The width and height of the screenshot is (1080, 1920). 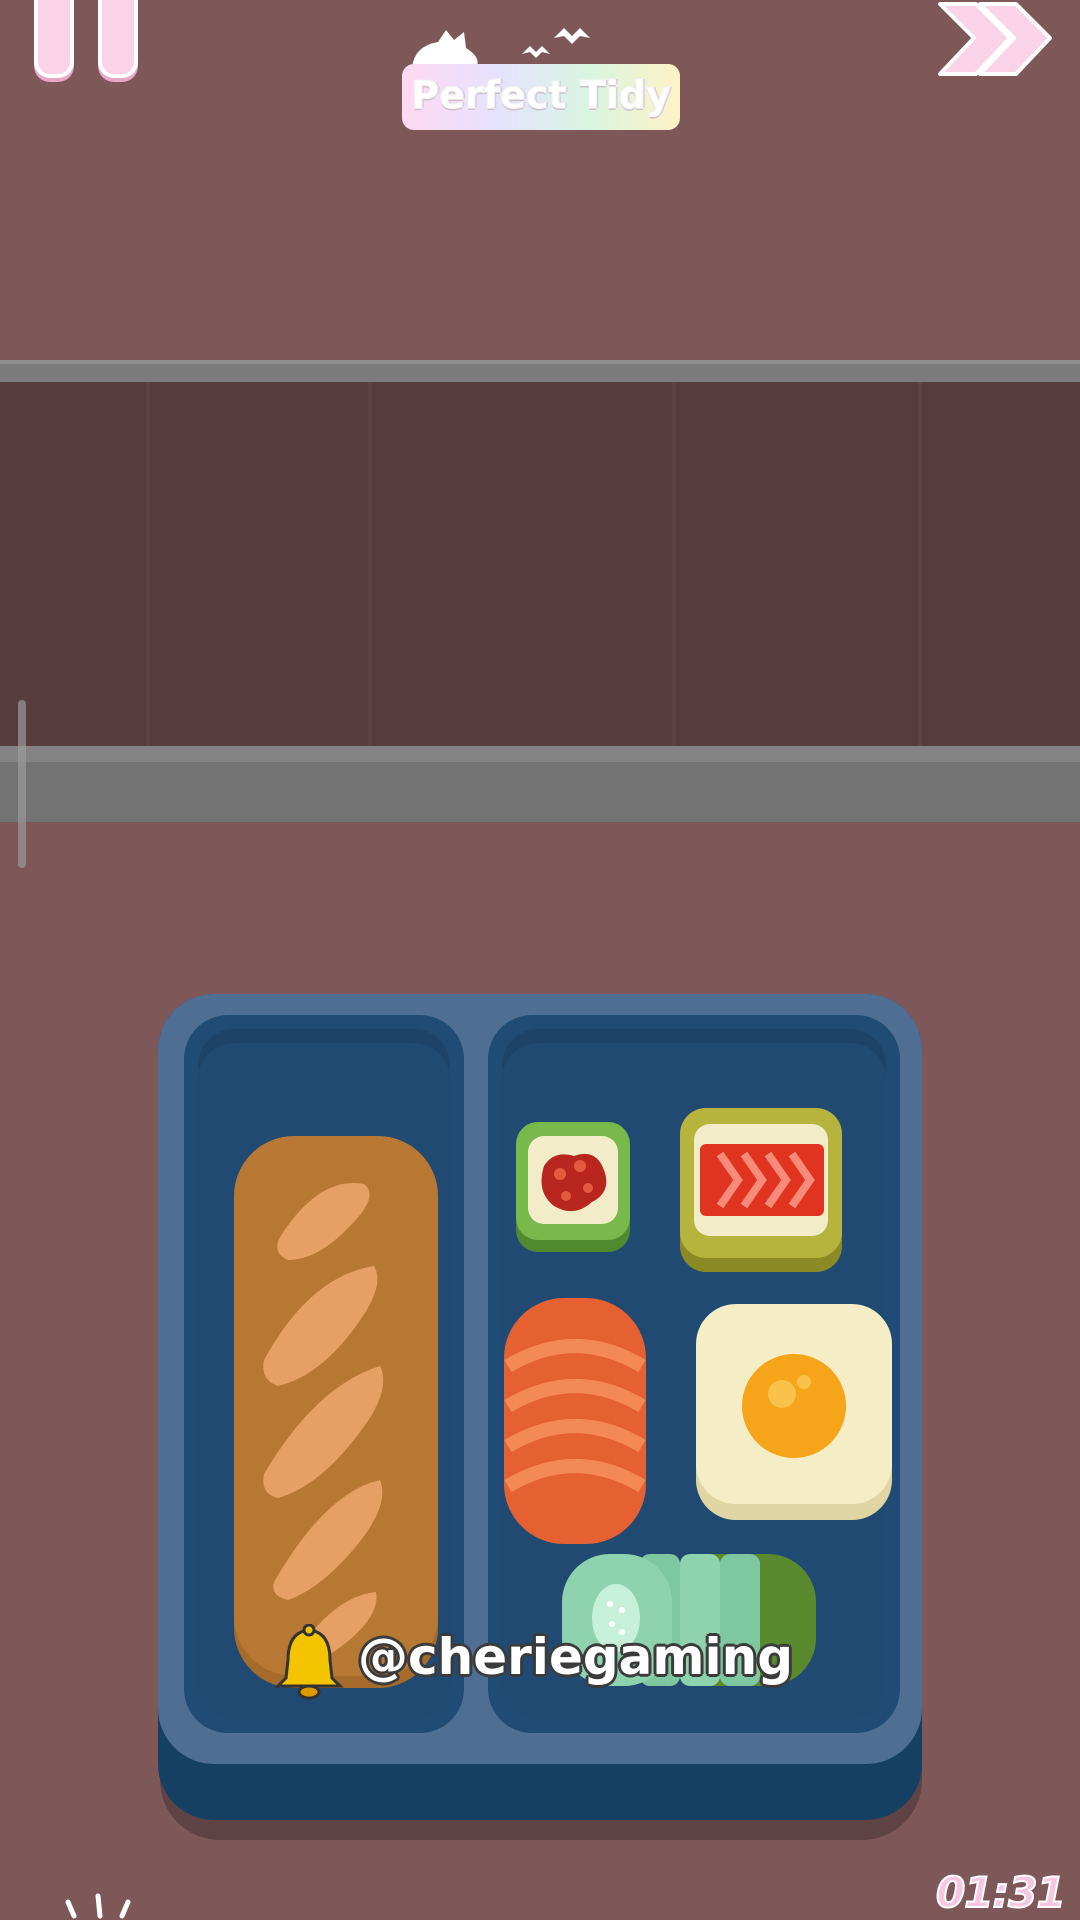 What do you see at coordinates (336, 1414) in the screenshot?
I see `baguette-item` at bounding box center [336, 1414].